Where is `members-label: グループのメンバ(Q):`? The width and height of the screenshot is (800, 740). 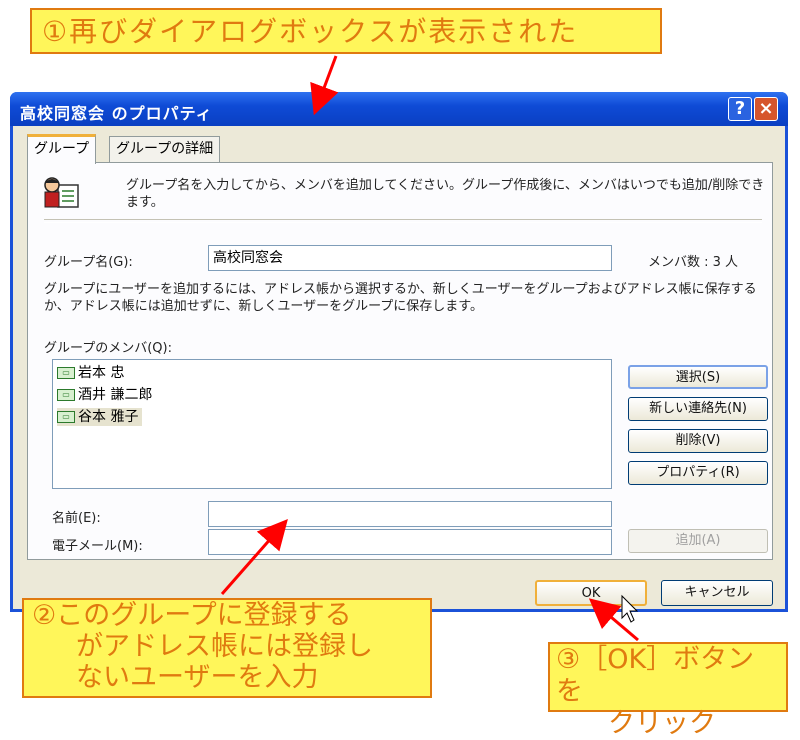 members-label: グループのメンバ(Q): is located at coordinates (108, 348).